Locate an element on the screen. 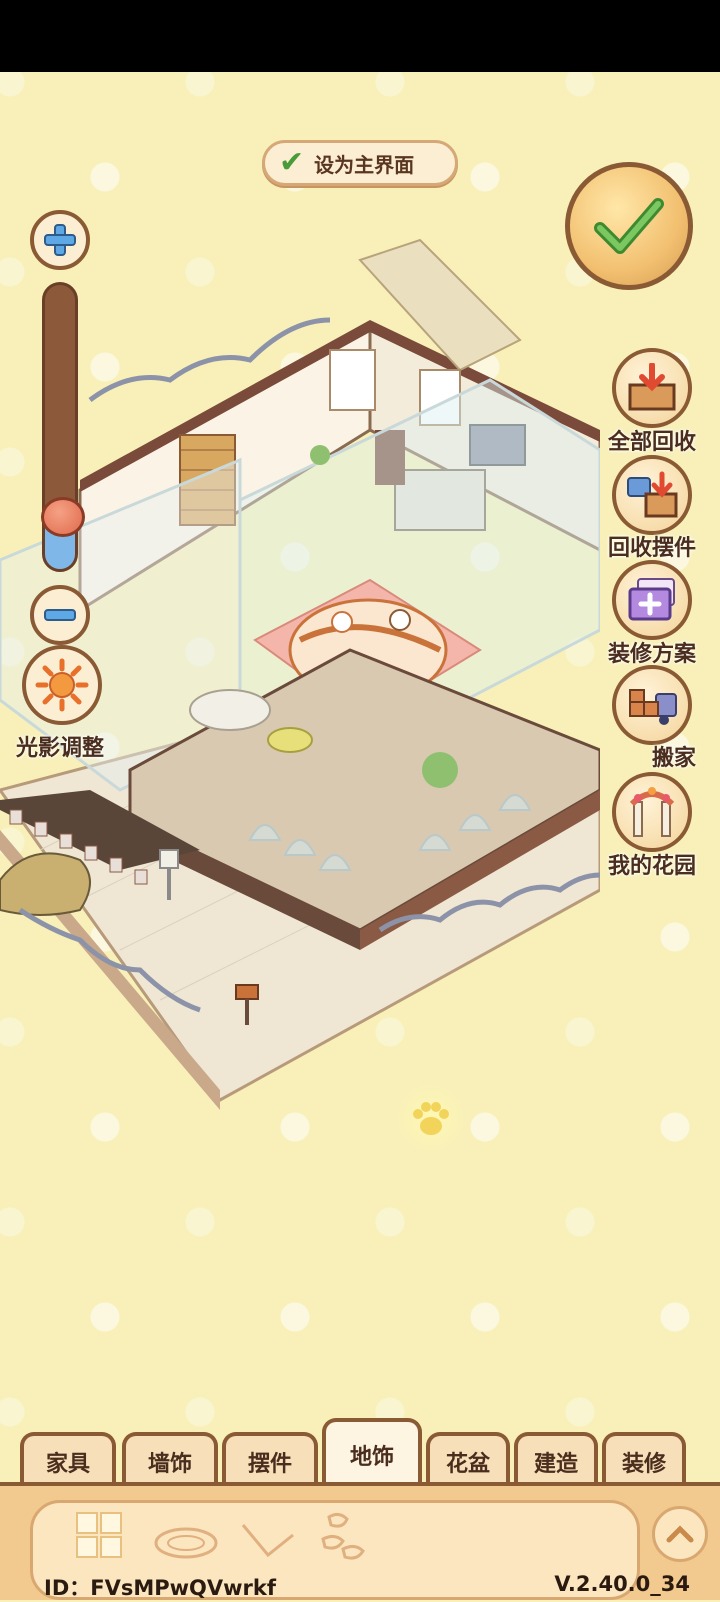  tab-renovate: 装修 is located at coordinates (644, 1460).